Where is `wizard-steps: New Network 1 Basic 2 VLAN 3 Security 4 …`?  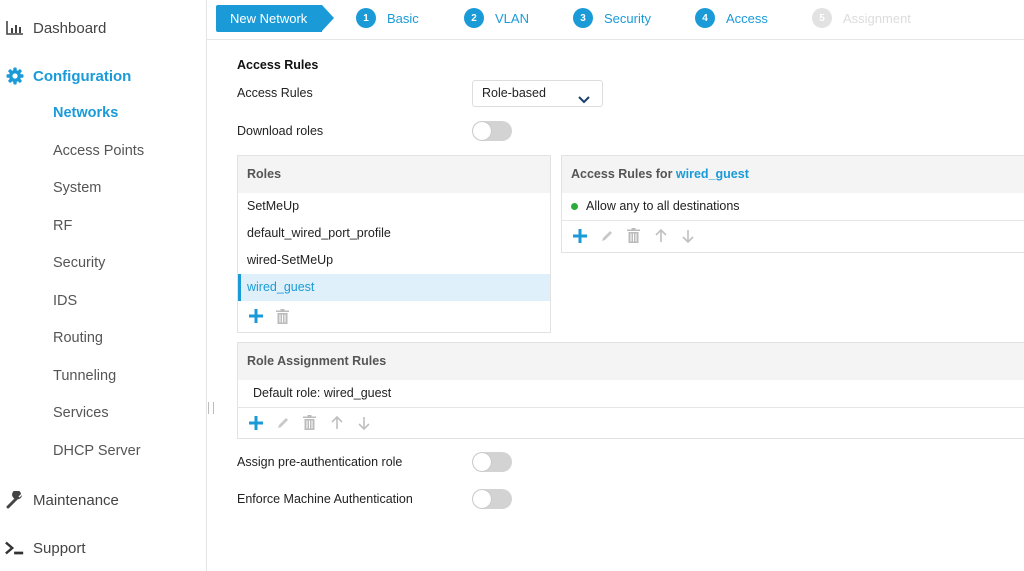
wizard-steps: New Network 1 Basic 2 VLAN 3 Security 4 … is located at coordinates (615, 20).